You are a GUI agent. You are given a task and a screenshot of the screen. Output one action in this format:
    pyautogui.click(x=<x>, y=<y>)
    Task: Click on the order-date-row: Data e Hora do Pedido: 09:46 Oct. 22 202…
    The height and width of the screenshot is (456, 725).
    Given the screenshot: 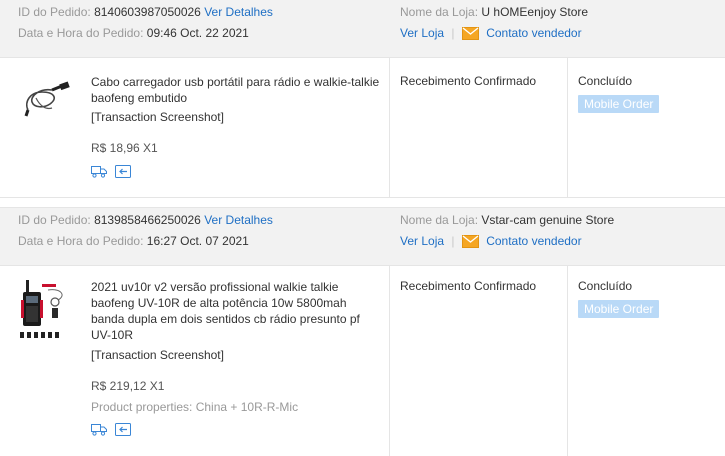 What is the action you would take?
    pyautogui.click(x=133, y=33)
    